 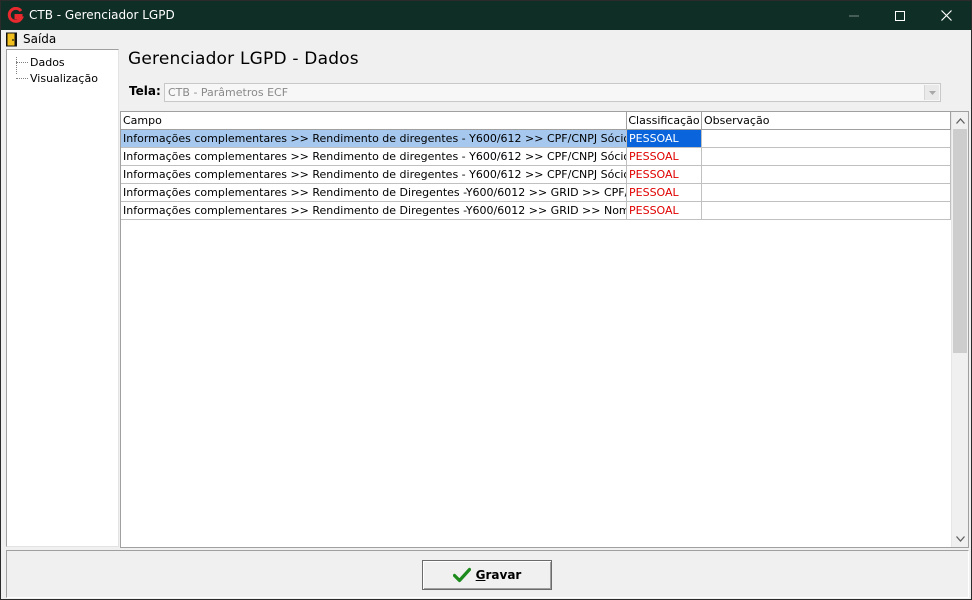 What do you see at coordinates (47, 62) in the screenshot?
I see `tree-item-label: Dados` at bounding box center [47, 62].